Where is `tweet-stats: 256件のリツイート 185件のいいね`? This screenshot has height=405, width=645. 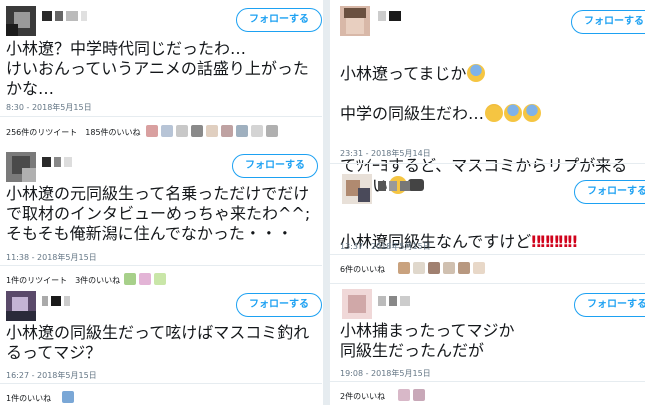
tweet-stats: 256件のリツイート 185件のいいね is located at coordinates (73, 132).